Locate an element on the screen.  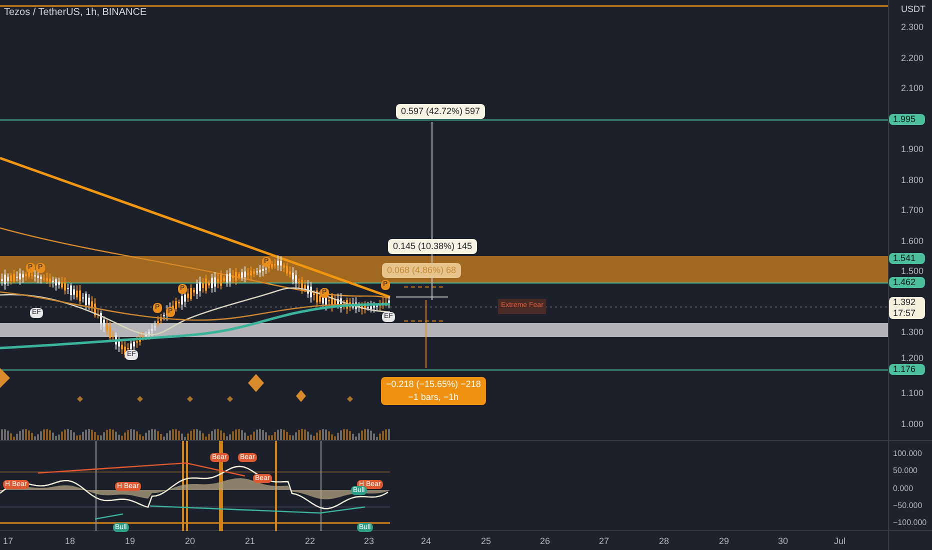
time-tick: 29 is located at coordinates (724, 541).